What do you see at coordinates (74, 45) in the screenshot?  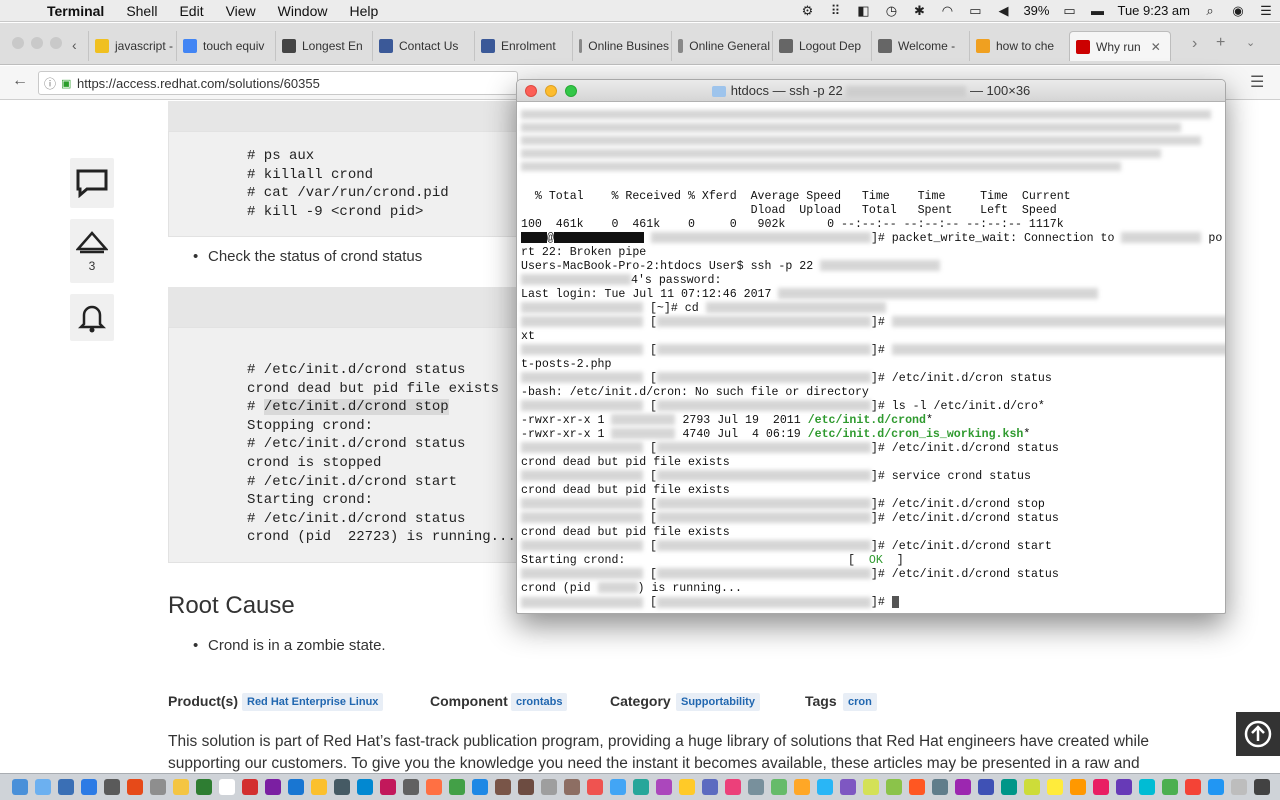 I see `tab-scroll-left-icon: ‹` at bounding box center [74, 45].